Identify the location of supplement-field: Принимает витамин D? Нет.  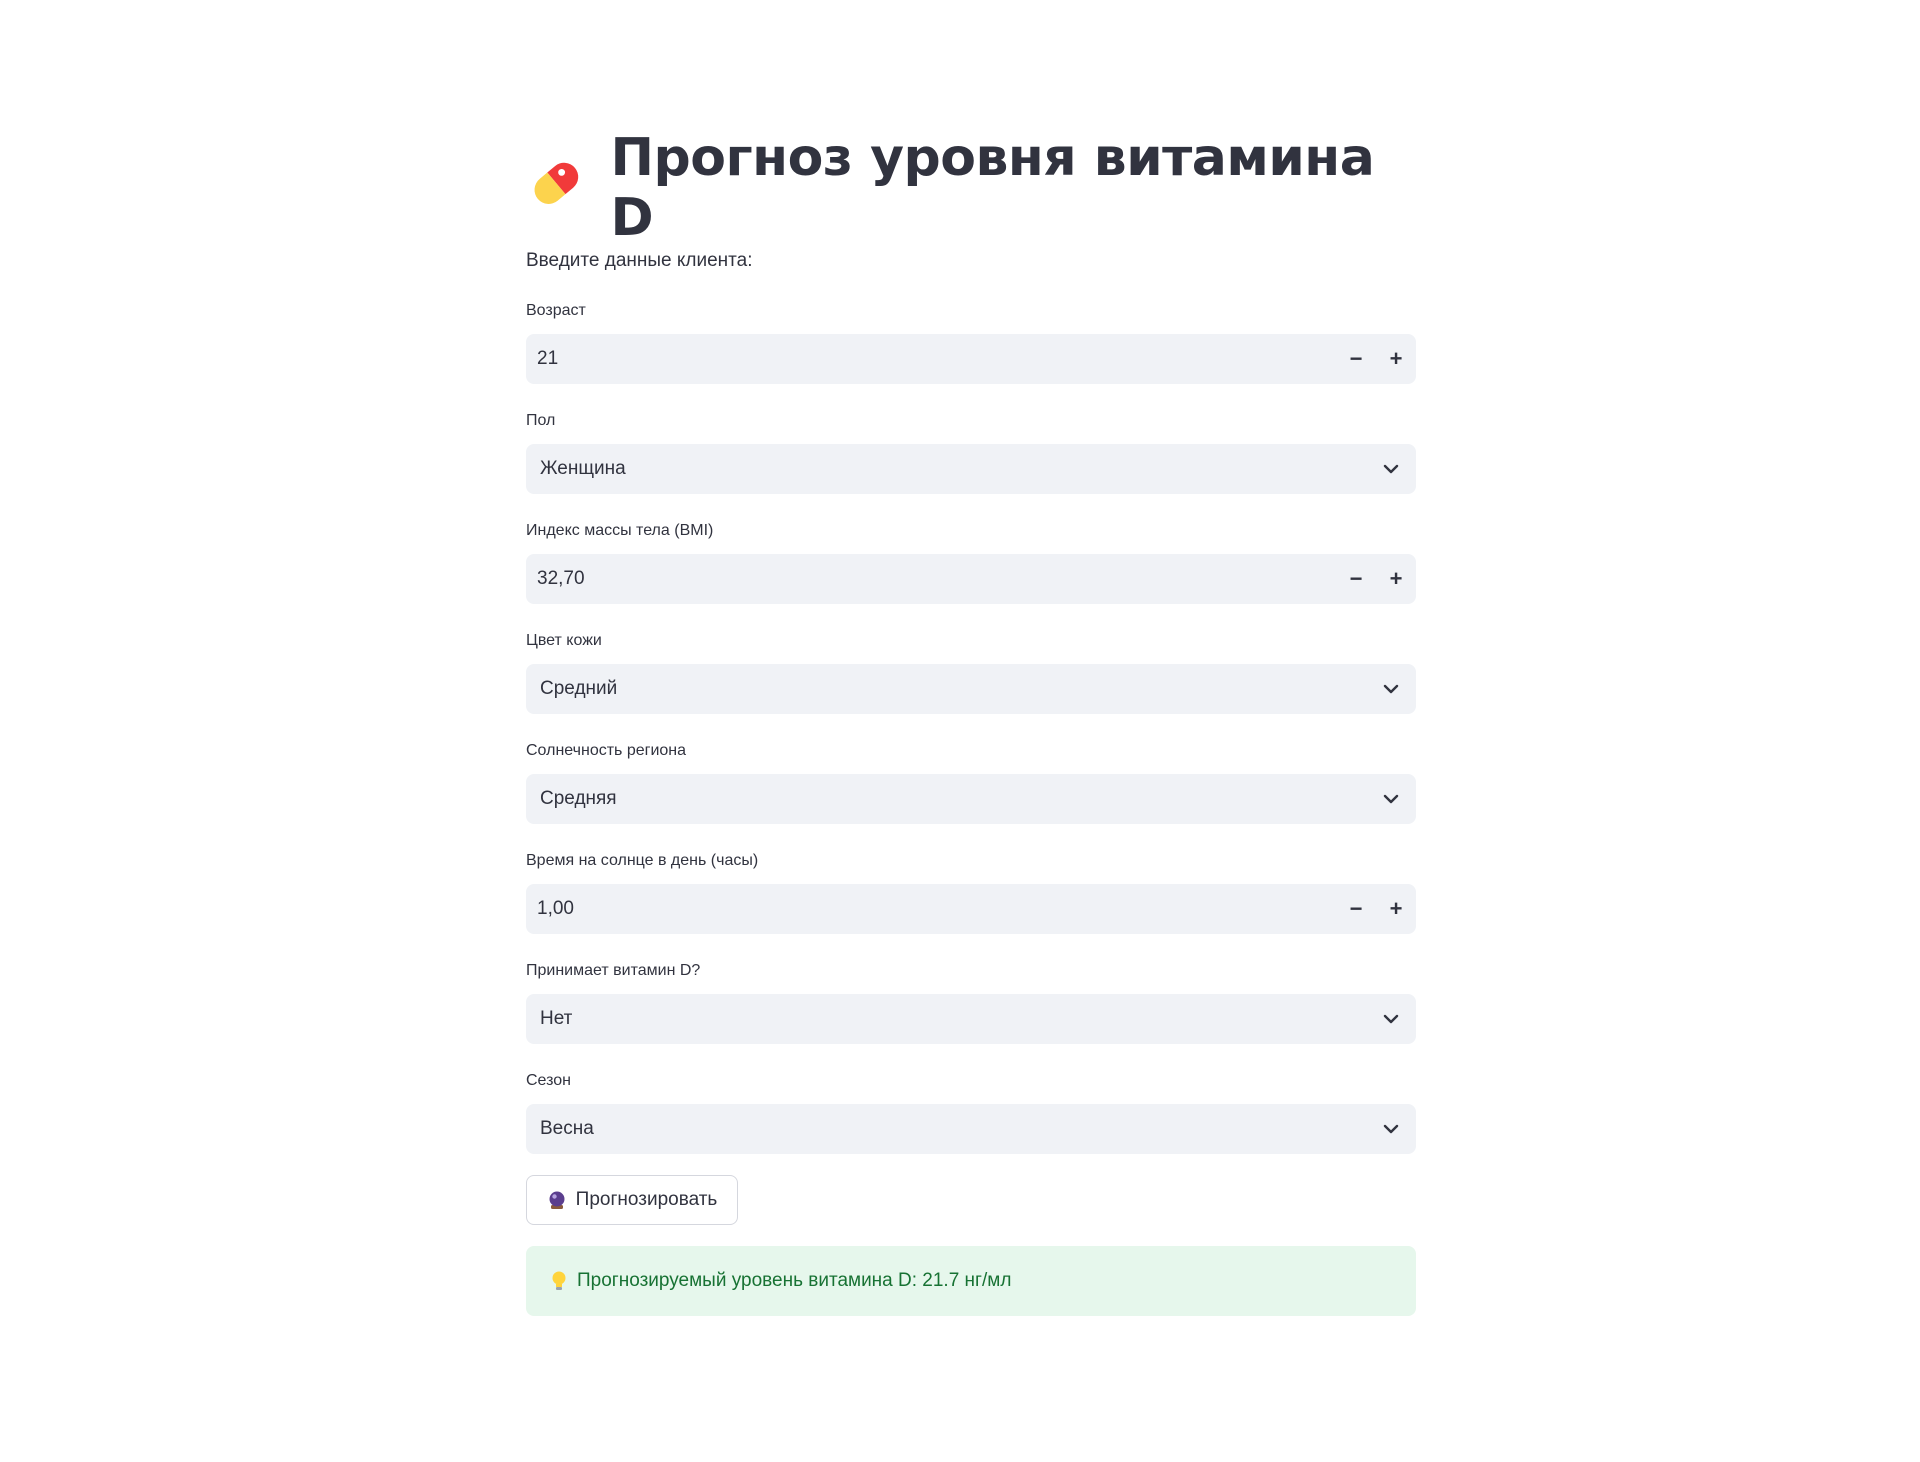
(971, 1002).